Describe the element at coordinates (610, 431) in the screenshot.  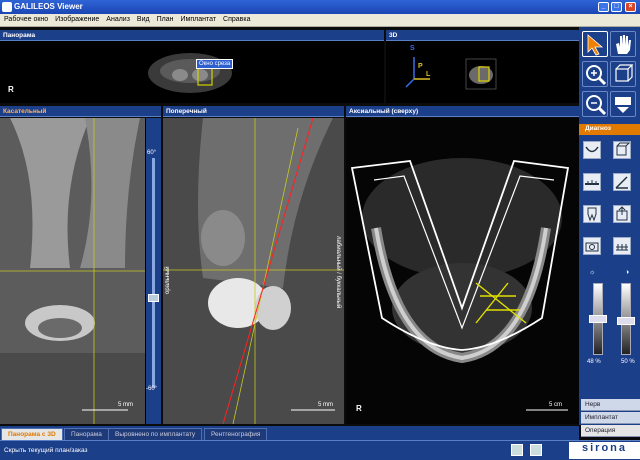
I see `surgery-button: Операция` at that location.